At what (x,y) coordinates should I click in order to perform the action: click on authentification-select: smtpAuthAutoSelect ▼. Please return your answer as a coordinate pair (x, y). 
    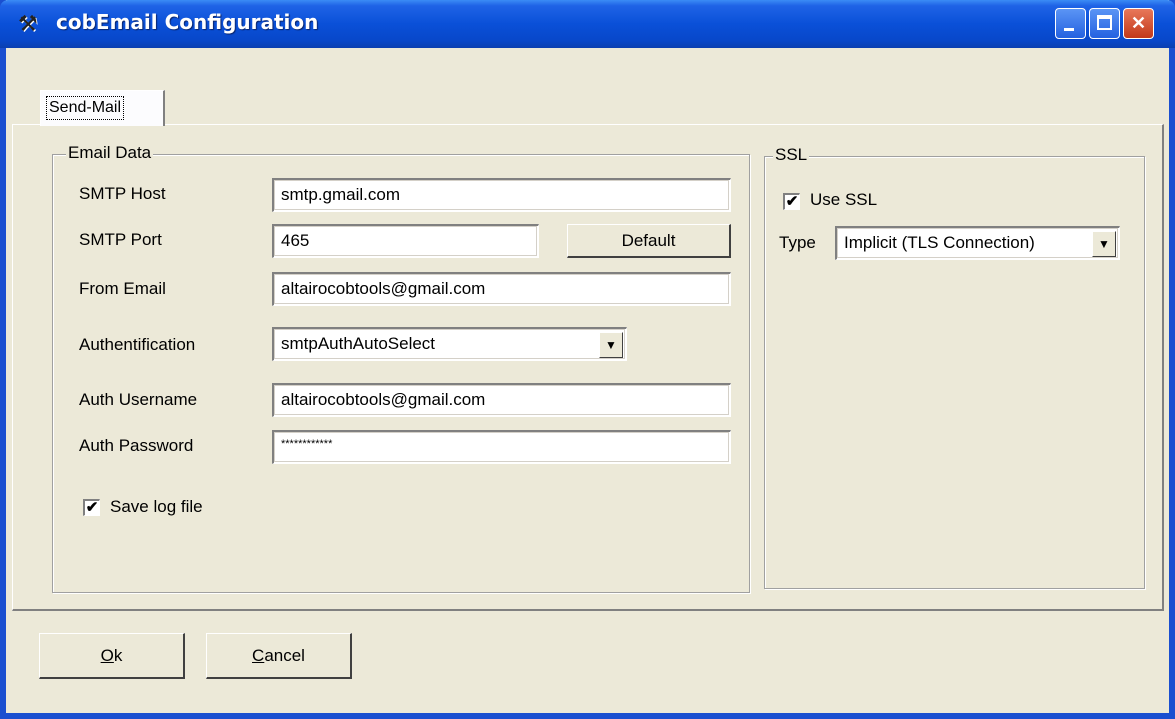
    Looking at the image, I should click on (449, 344).